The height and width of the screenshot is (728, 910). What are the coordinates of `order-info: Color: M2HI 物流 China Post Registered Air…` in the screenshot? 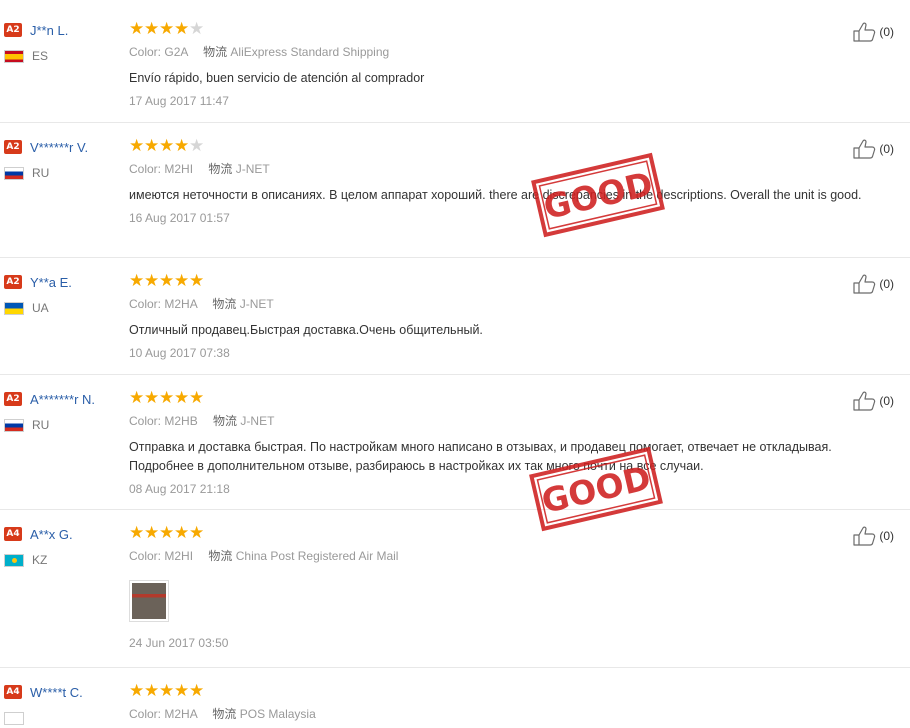 It's located at (509, 556).